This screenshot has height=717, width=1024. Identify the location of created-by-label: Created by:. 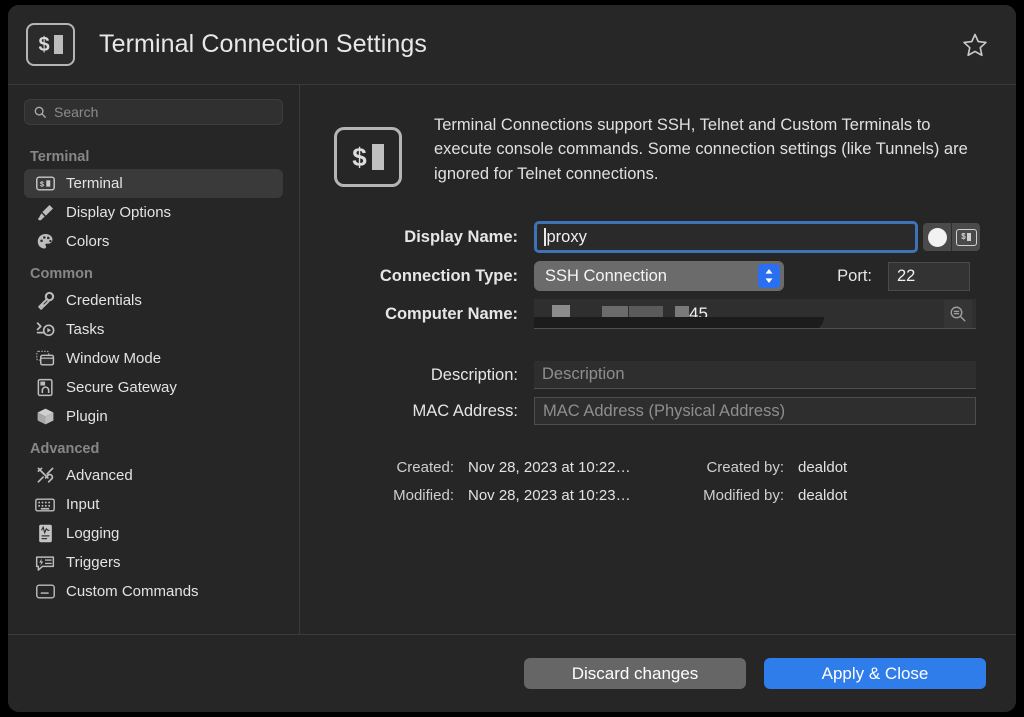
(745, 467).